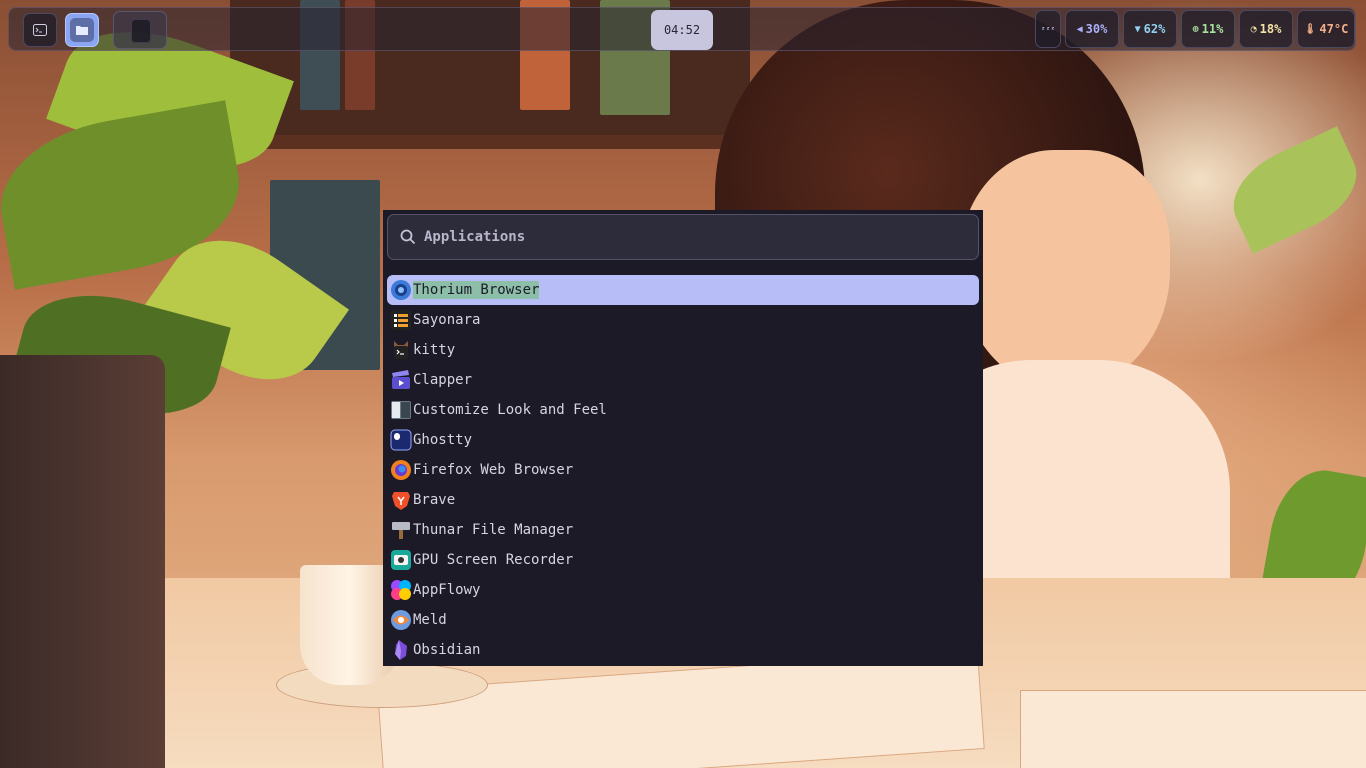 The height and width of the screenshot is (768, 1366). Describe the element at coordinates (683, 320) in the screenshot. I see `app-item-sayonara: Sayonara` at that location.